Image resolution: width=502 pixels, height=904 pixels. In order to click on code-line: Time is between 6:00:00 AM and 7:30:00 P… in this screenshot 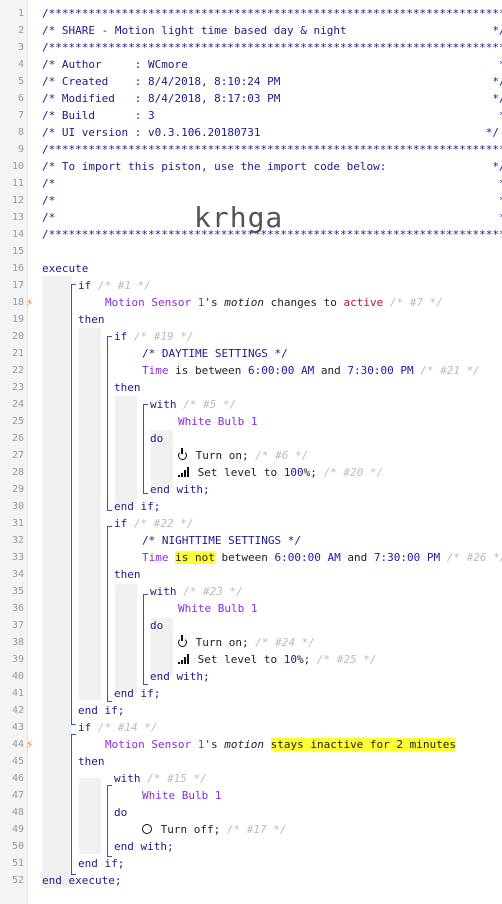, I will do `click(251, 370)`.